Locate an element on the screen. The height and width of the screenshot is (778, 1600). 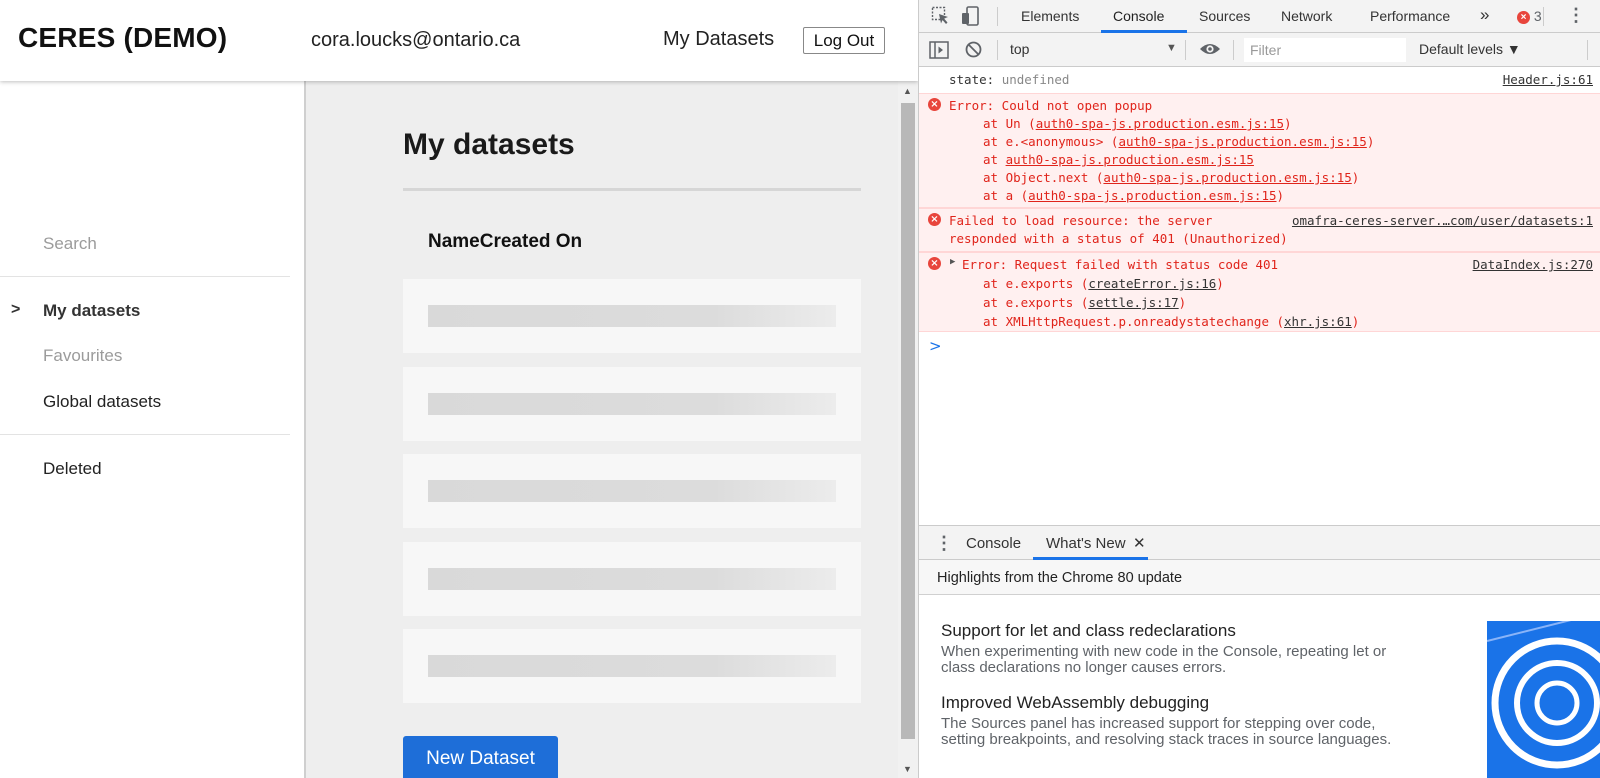
source-link: omafra-ceres-server.…com/user/datasets:1 is located at coordinates (1442, 220).